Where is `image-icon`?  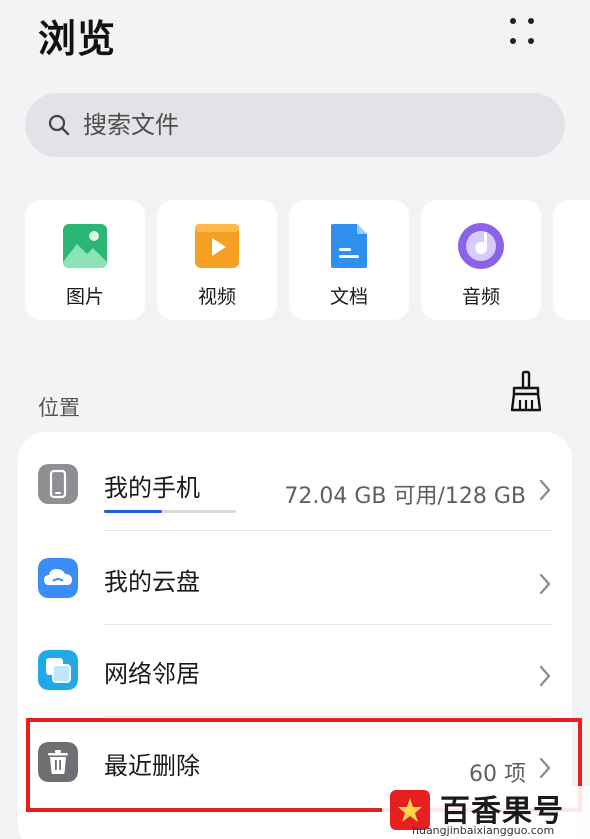
image-icon is located at coordinates (85, 246).